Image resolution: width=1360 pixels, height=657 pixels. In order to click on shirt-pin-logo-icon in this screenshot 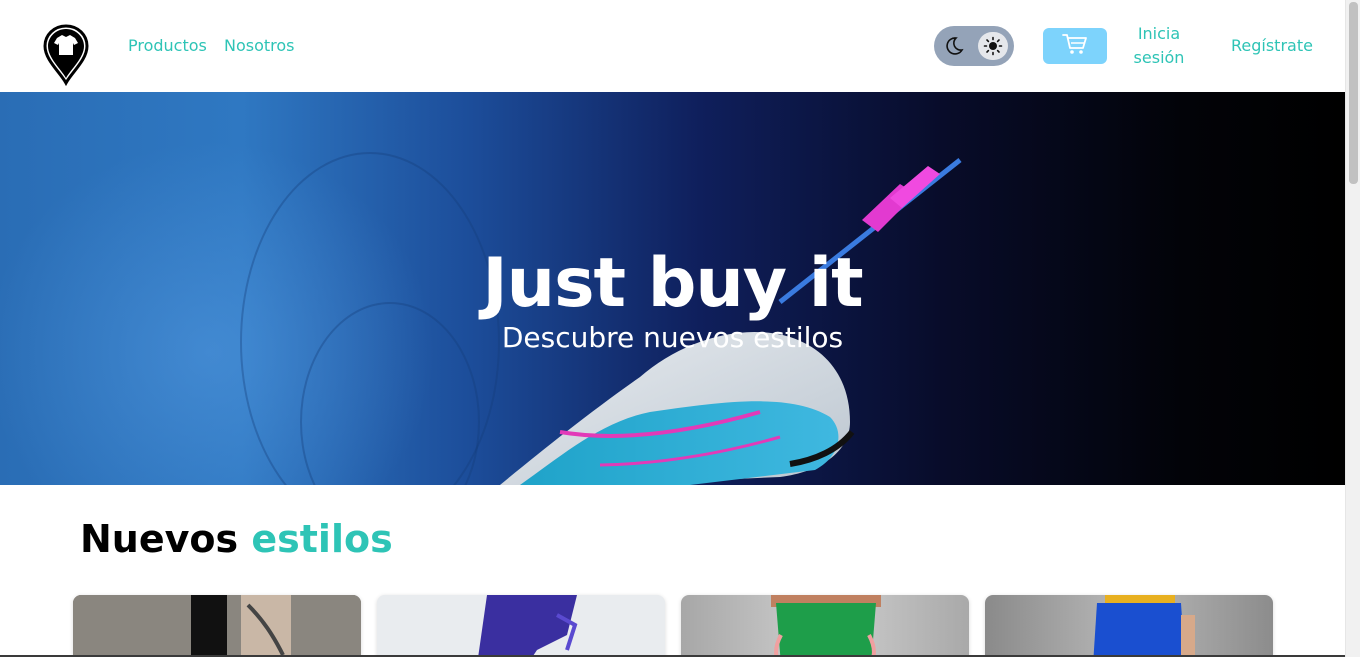, I will do `click(66, 55)`.